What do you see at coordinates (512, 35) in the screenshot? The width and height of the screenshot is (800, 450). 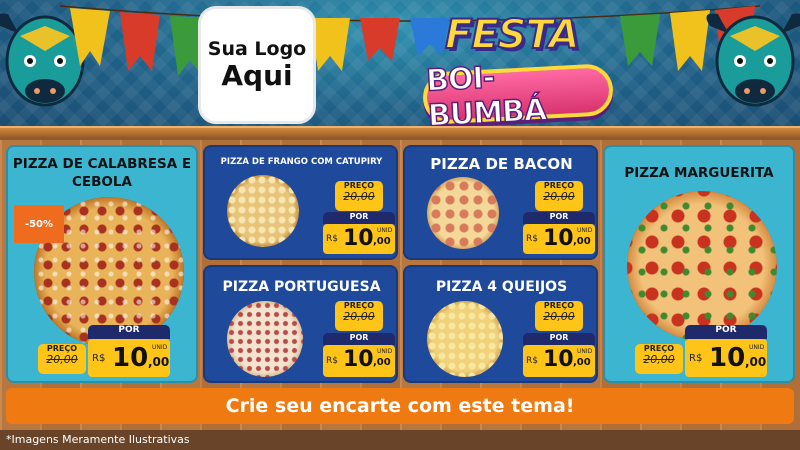 I see `title-festa: FESTA` at bounding box center [512, 35].